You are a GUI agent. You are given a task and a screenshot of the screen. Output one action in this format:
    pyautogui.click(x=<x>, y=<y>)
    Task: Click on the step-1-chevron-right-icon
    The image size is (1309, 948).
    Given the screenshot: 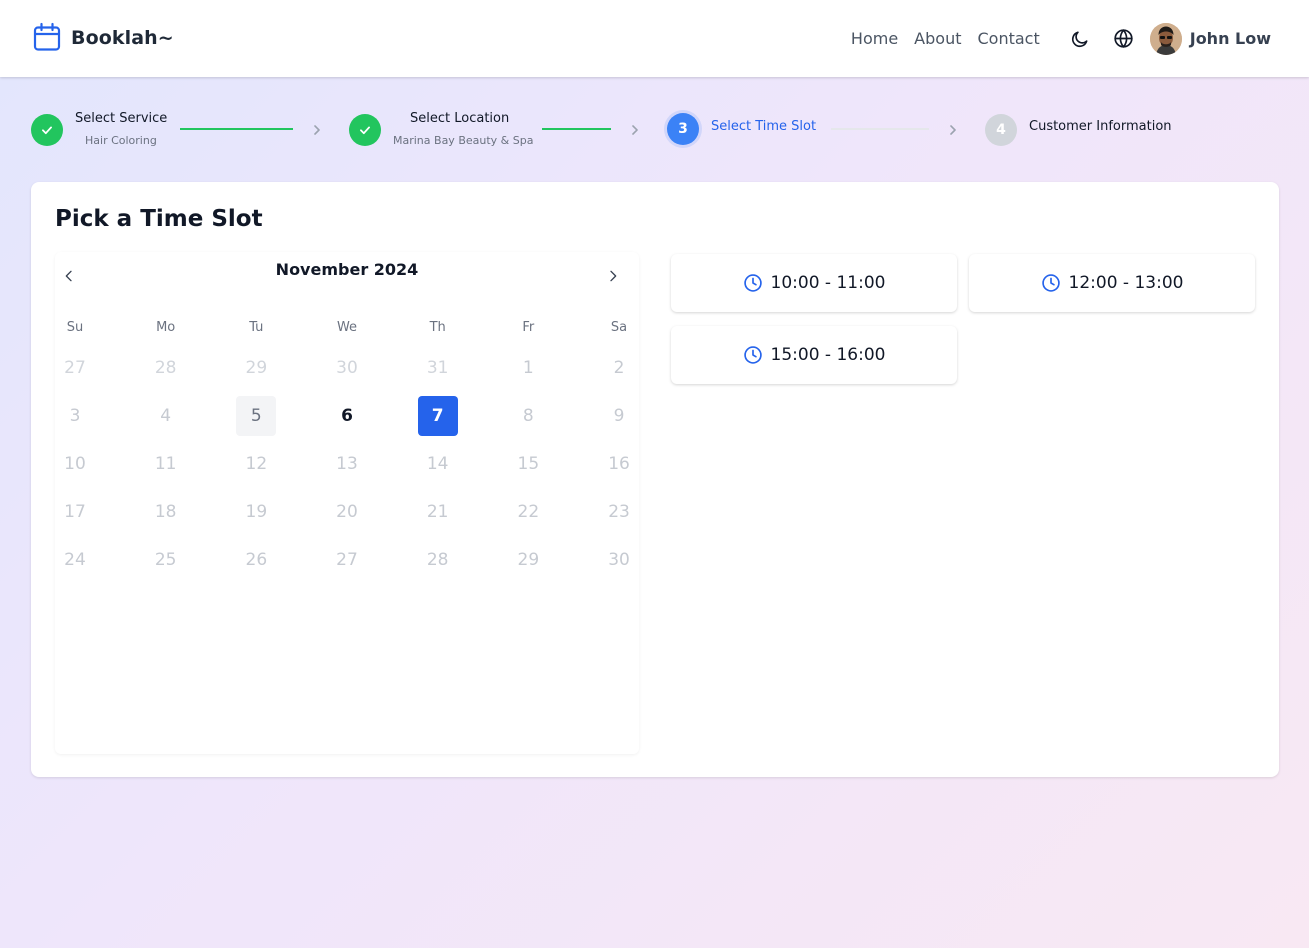 What is the action you would take?
    pyautogui.click(x=317, y=130)
    